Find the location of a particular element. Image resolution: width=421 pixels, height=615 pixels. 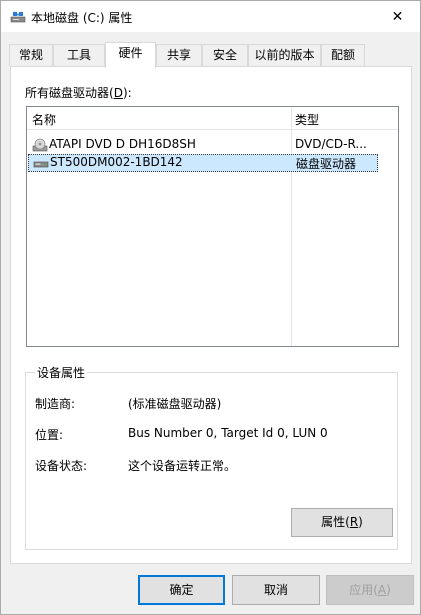

drive-icon is located at coordinates (18, 17).